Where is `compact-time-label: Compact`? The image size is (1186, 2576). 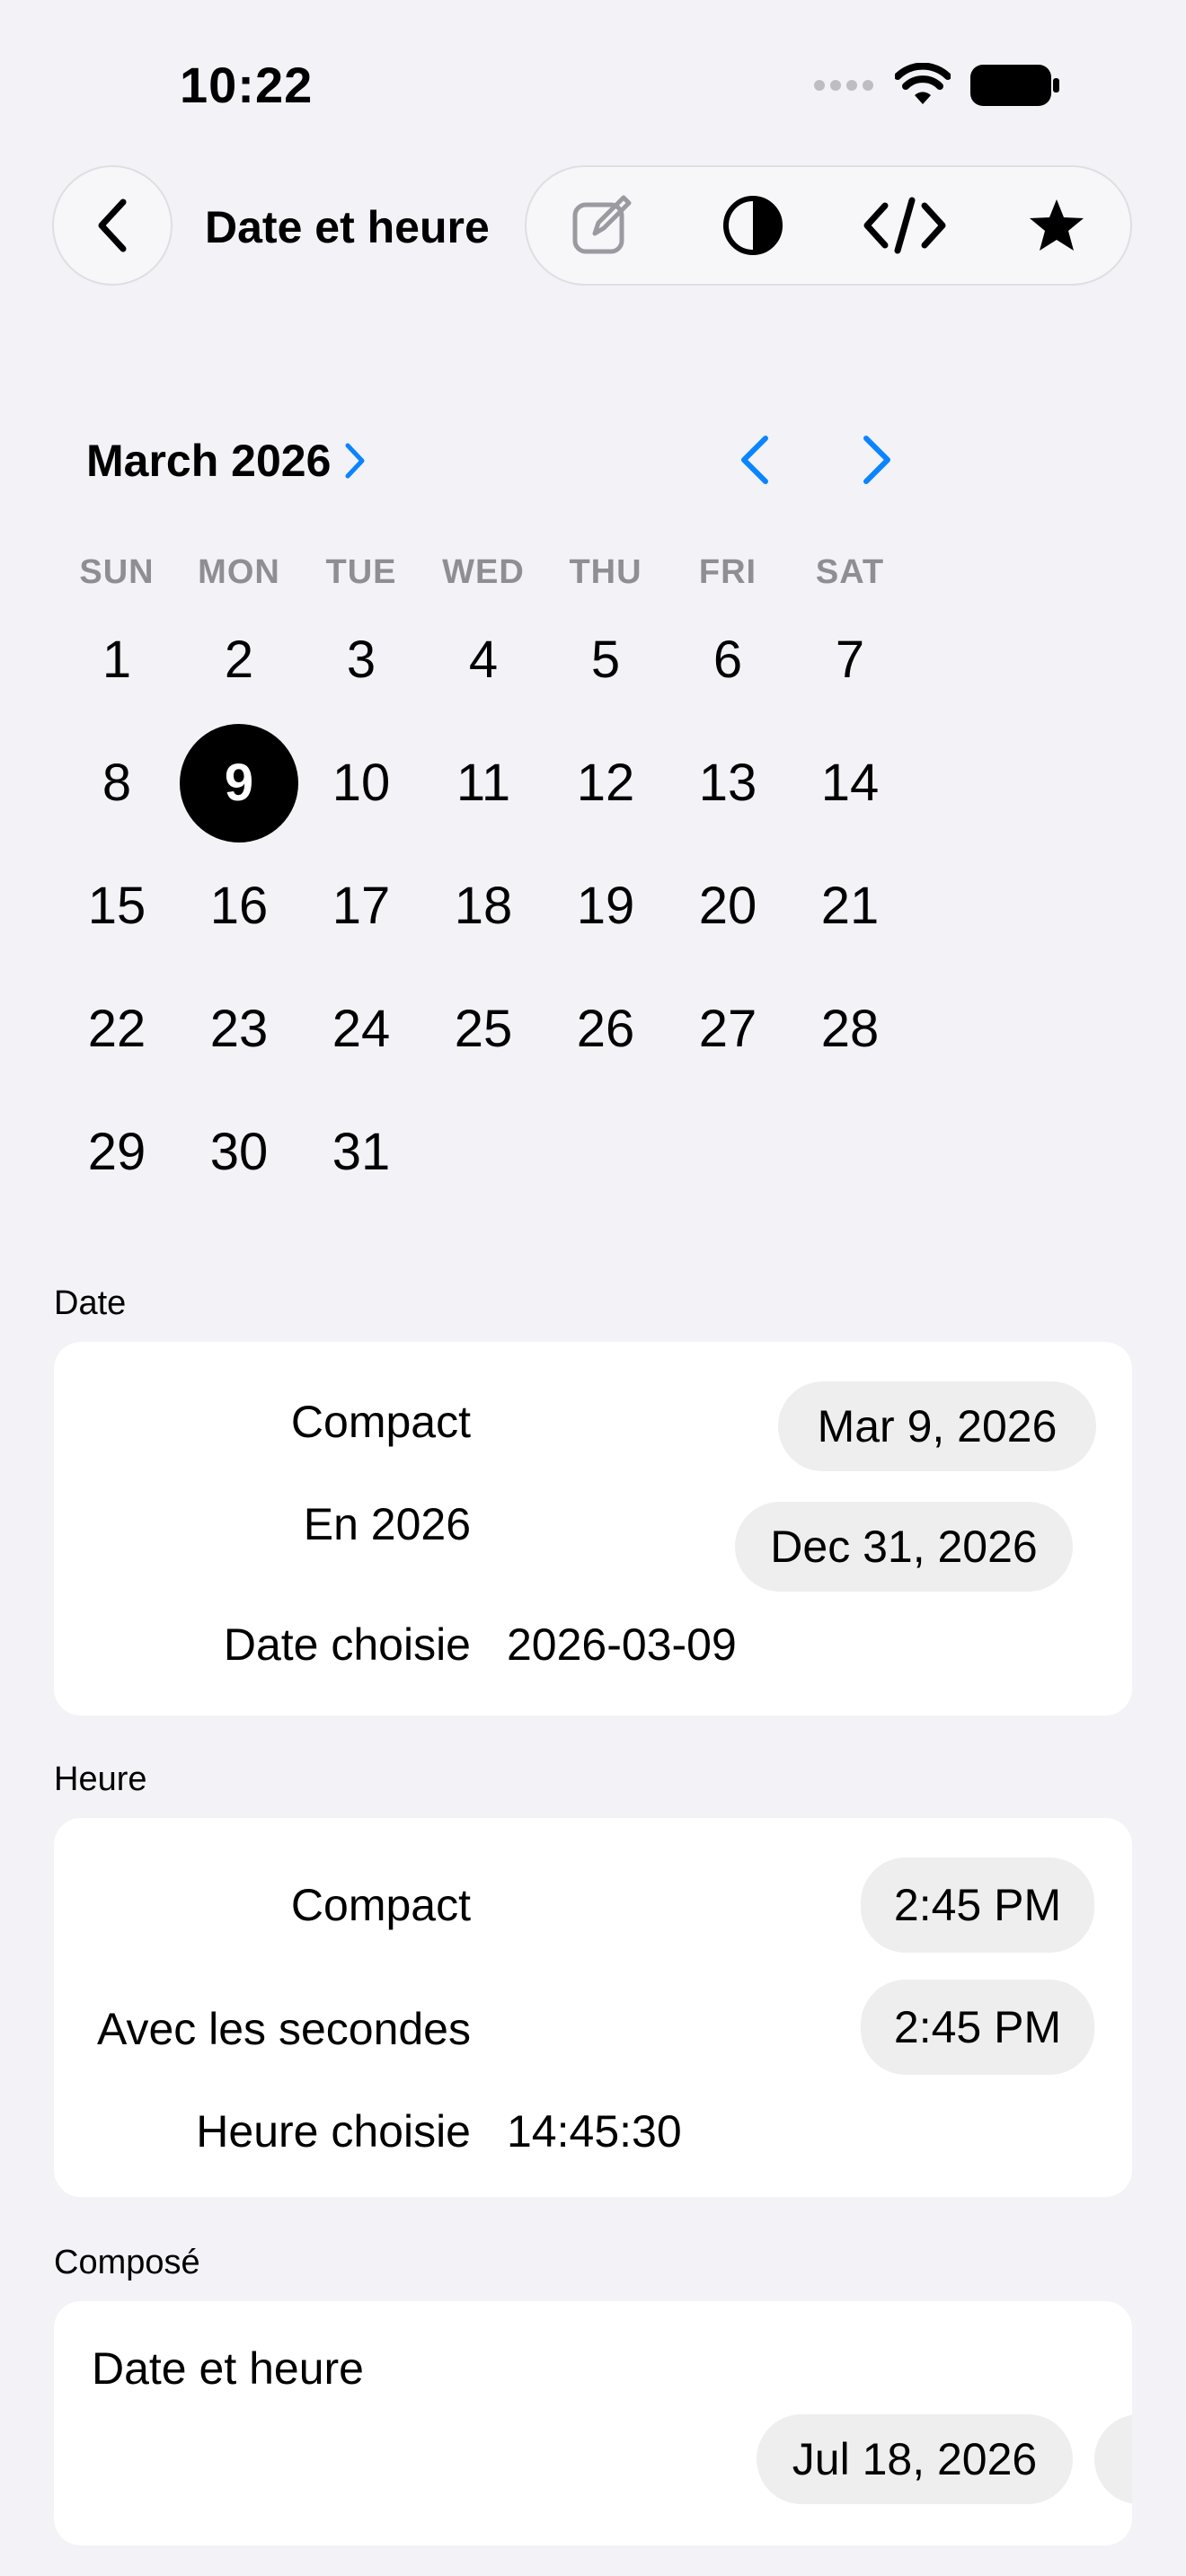
compact-time-label: Compact is located at coordinates (380, 1905).